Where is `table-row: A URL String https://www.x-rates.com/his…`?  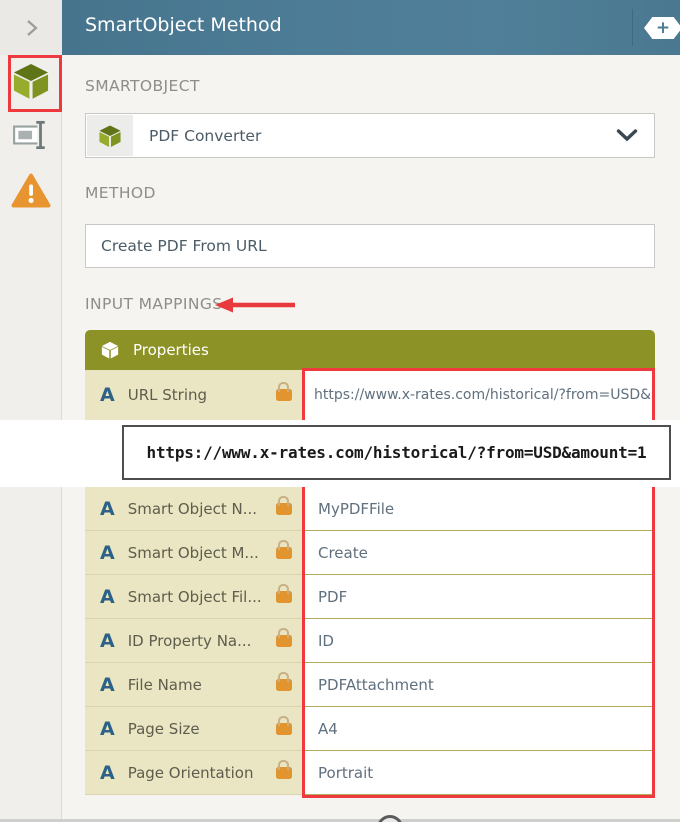 table-row: A URL String https://www.x-rates.com/his… is located at coordinates (370, 395).